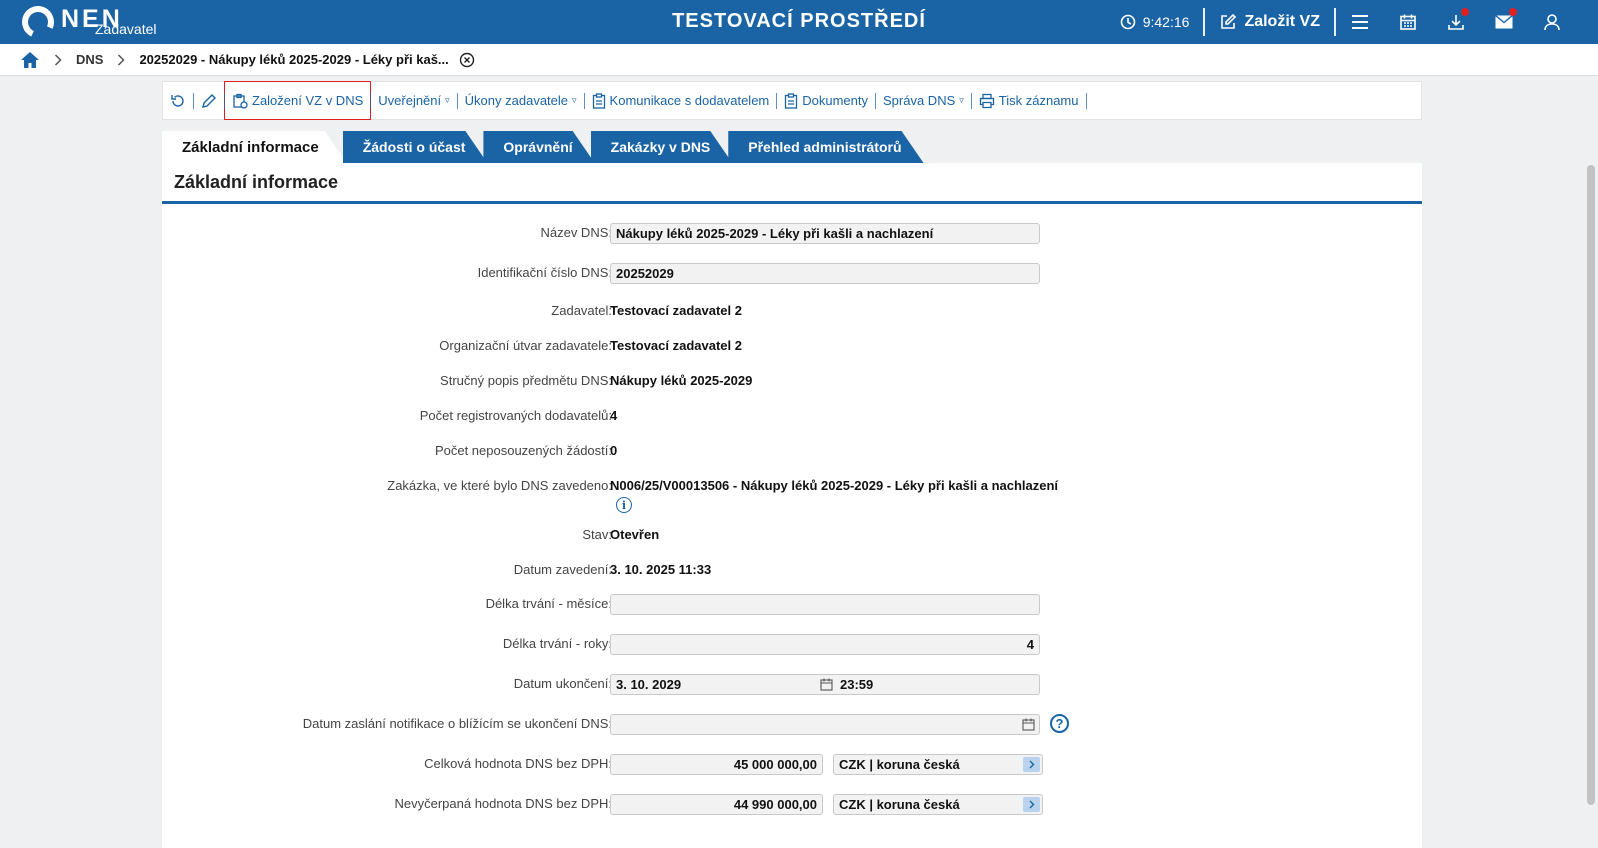  What do you see at coordinates (126, 29) in the screenshot?
I see `logo-subtitle: Zadavatel` at bounding box center [126, 29].